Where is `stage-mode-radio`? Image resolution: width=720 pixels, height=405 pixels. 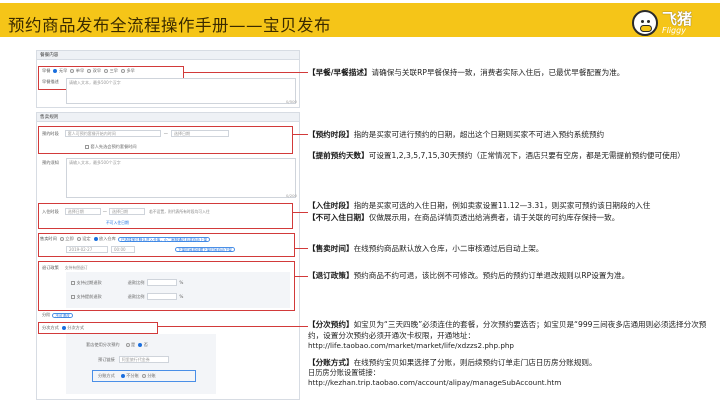
stage-mode-radio is located at coordinates (63, 328).